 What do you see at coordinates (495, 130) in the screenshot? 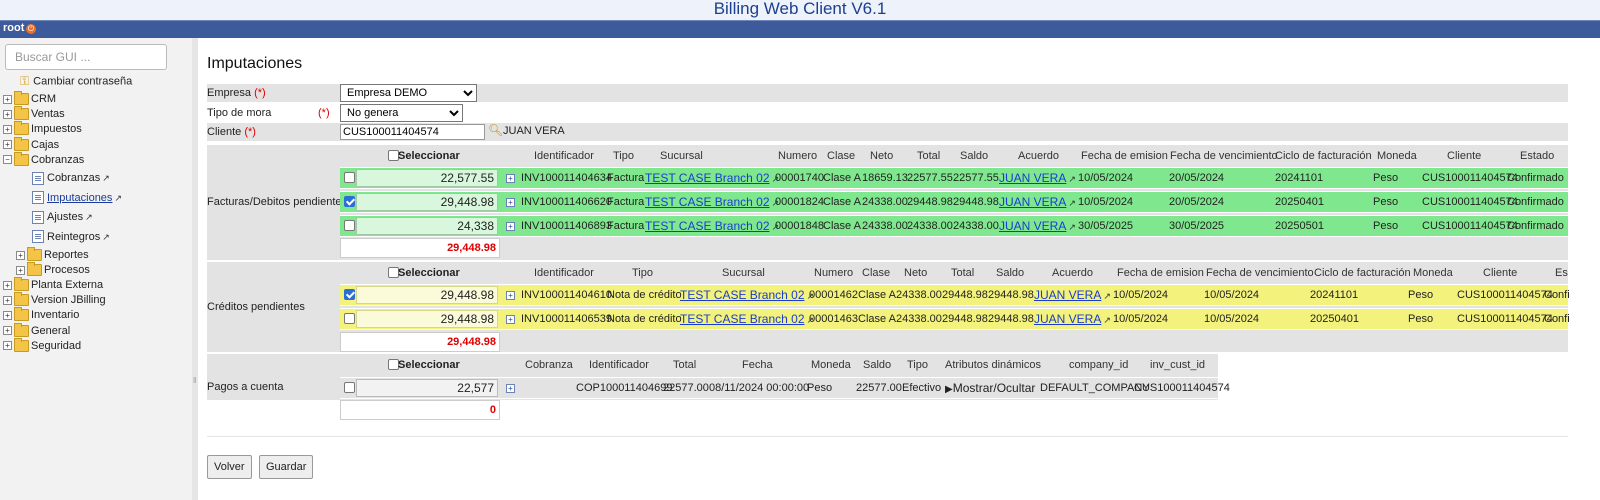
I see `search-icon: 🔍︎` at bounding box center [495, 130].